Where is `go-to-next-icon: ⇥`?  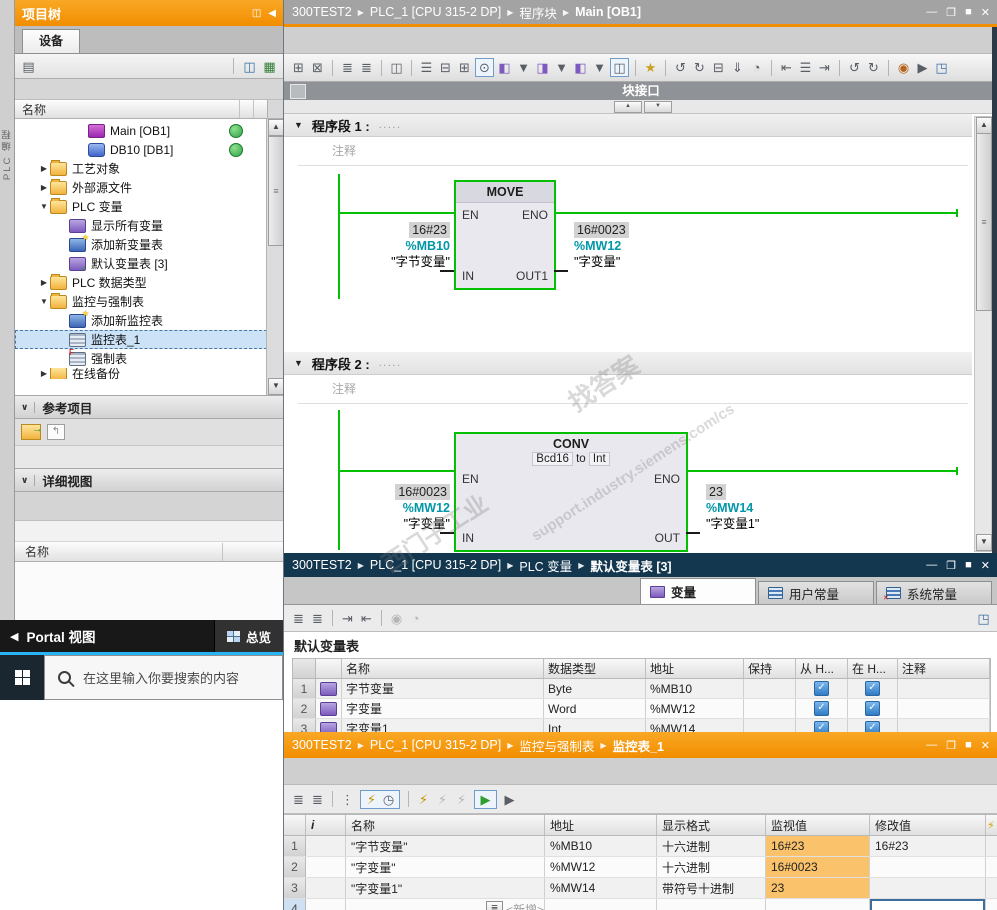 go-to-next-icon: ⇥ is located at coordinates (824, 67).